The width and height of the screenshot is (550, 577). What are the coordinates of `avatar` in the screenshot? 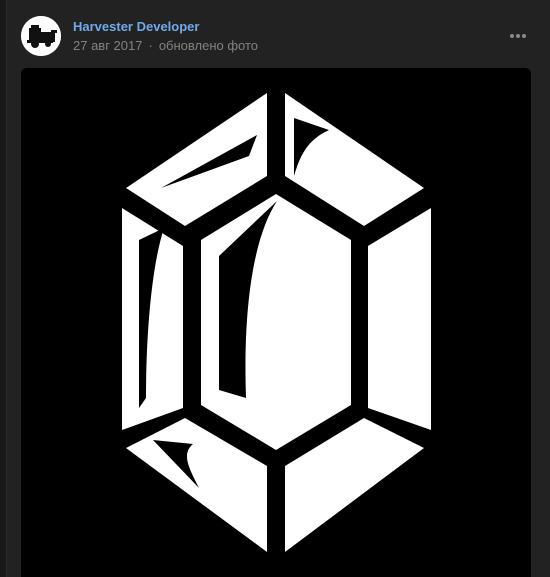 It's located at (41, 36).